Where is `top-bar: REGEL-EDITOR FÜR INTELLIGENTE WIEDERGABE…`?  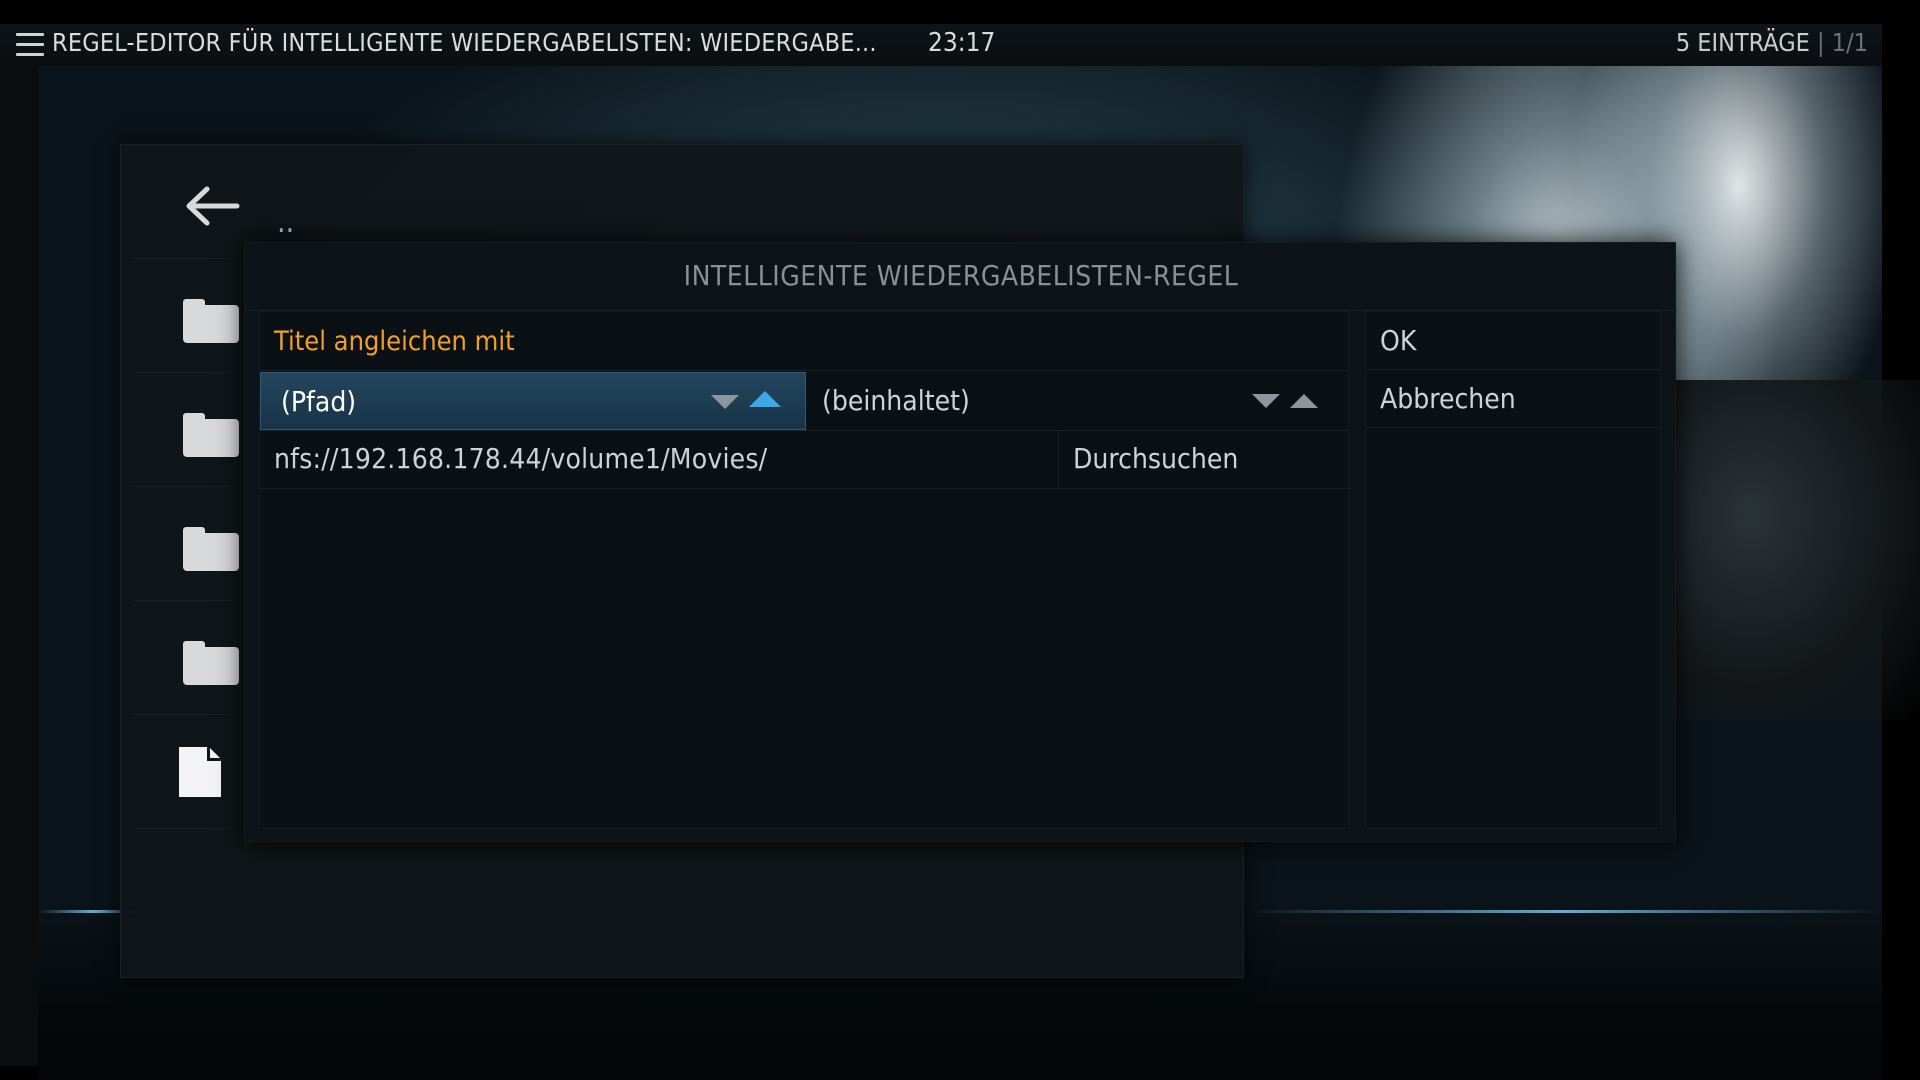 top-bar: REGEL-EDITOR FÜR INTELLIGENTE WIEDERGABE… is located at coordinates (941, 45).